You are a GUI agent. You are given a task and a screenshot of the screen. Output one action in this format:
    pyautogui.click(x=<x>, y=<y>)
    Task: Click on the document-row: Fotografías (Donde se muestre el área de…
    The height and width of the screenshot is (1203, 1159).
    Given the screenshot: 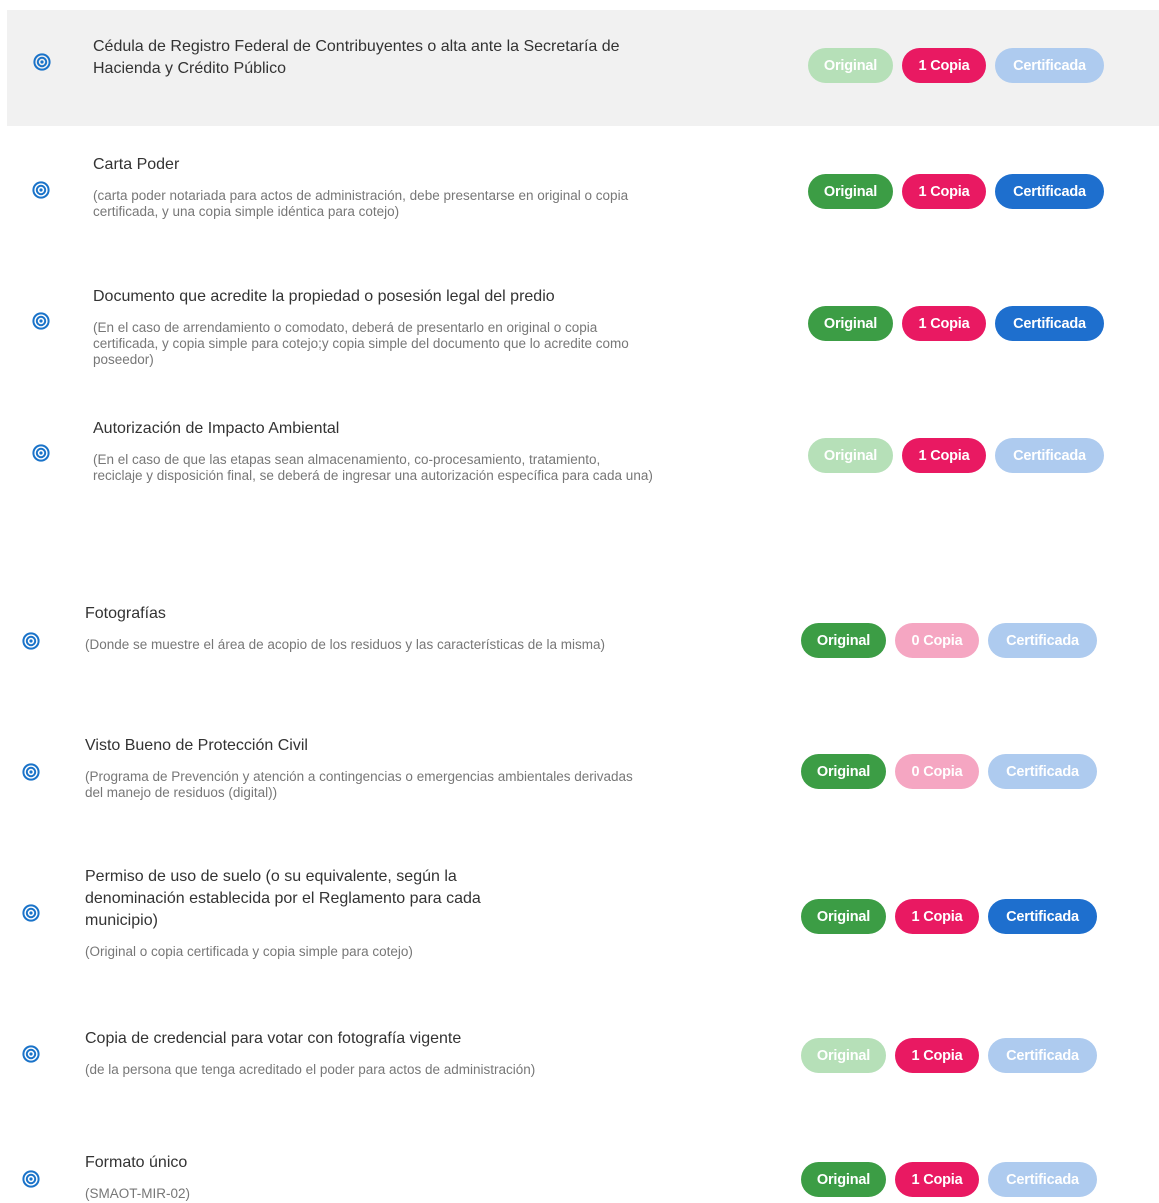 What is the action you would take?
    pyautogui.click(x=579, y=636)
    